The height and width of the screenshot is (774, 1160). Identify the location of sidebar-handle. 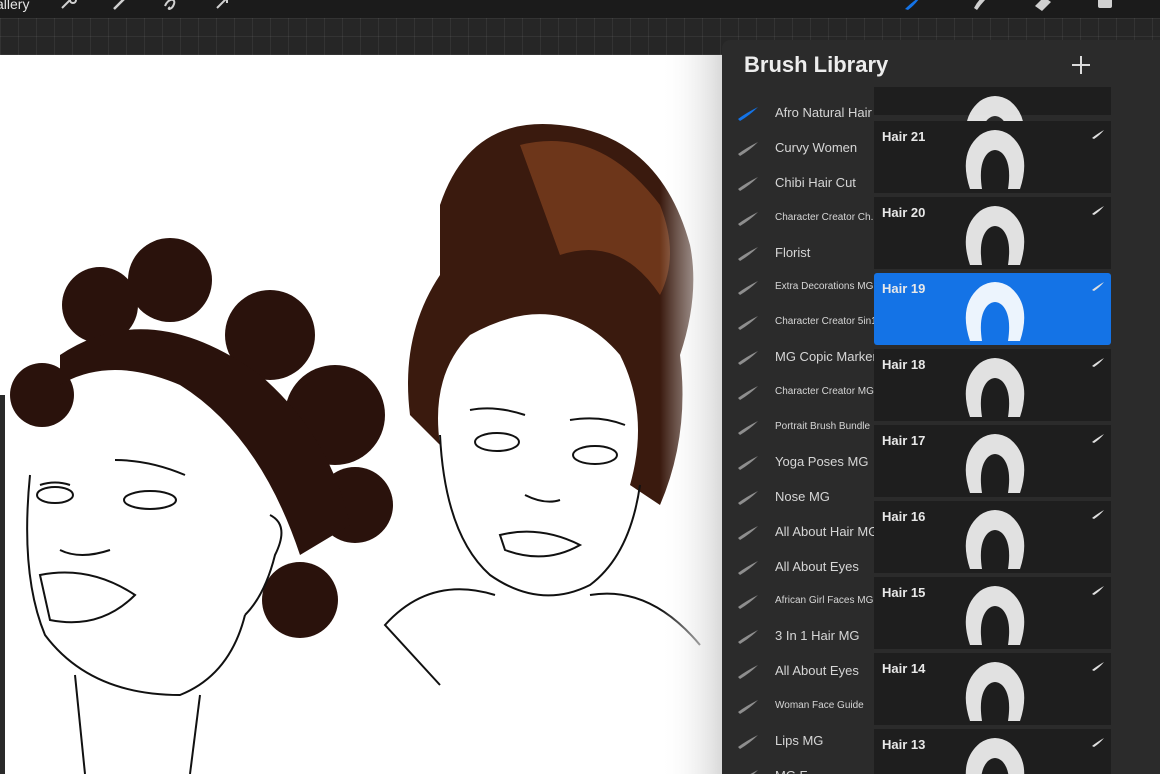
(2, 584).